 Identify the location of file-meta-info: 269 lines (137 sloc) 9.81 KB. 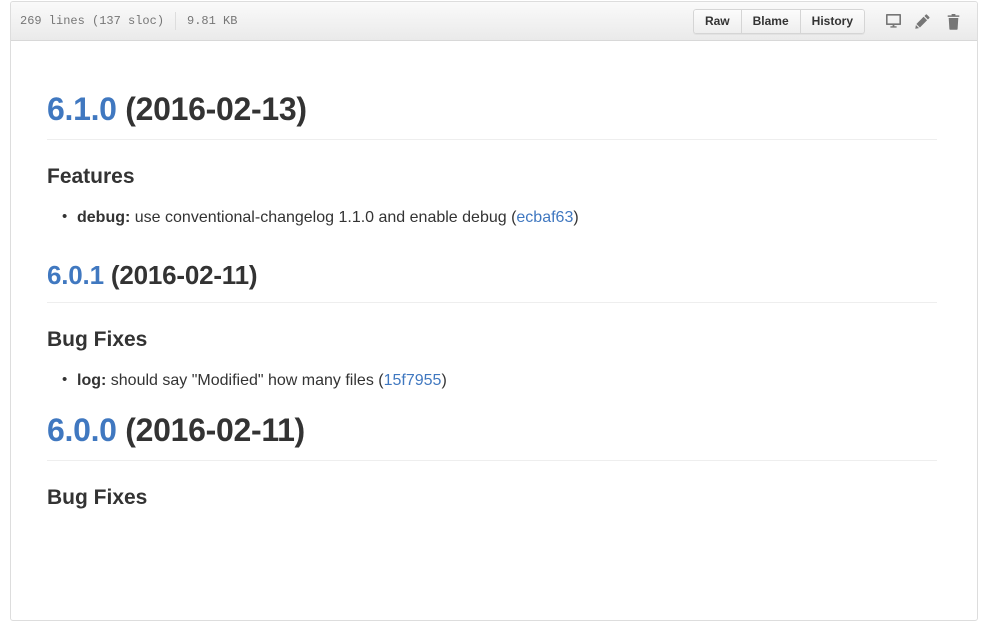
(128, 21).